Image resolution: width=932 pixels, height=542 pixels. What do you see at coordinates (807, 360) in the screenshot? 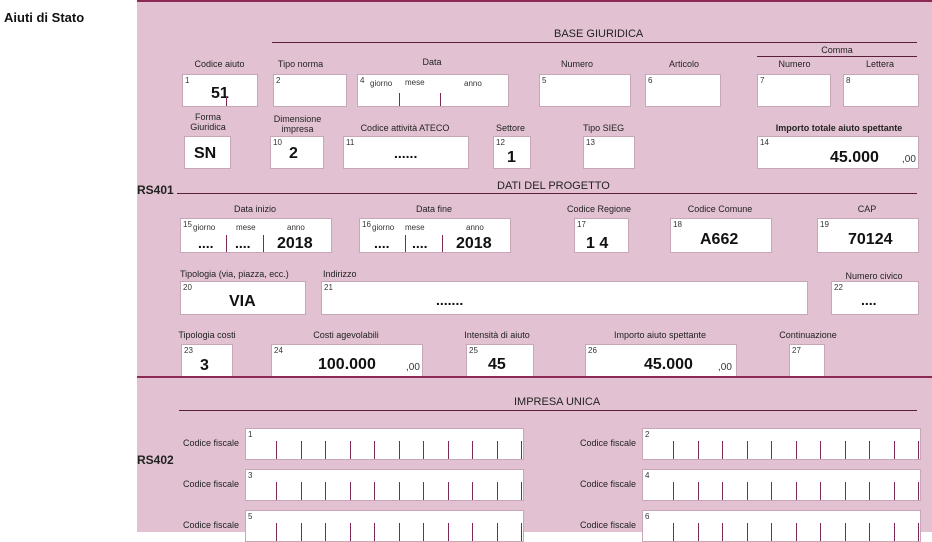
I see `continuazione-field: 27` at bounding box center [807, 360].